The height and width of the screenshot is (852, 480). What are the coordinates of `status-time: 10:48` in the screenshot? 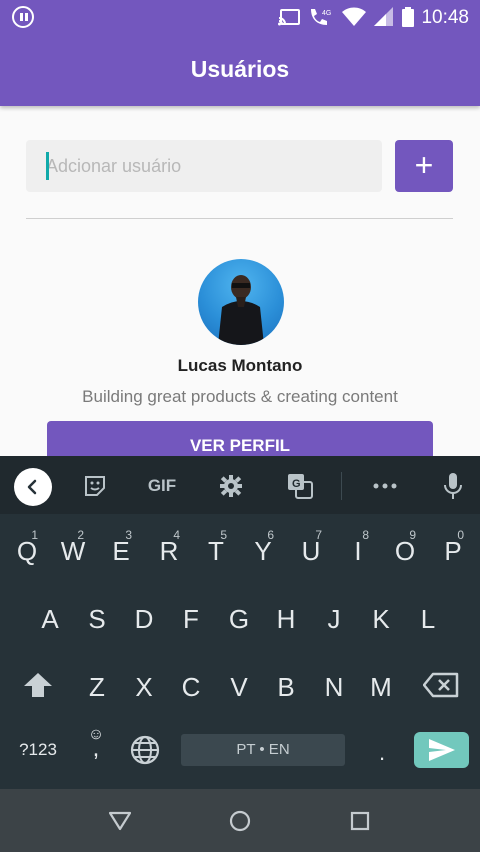 It's located at (445, 17).